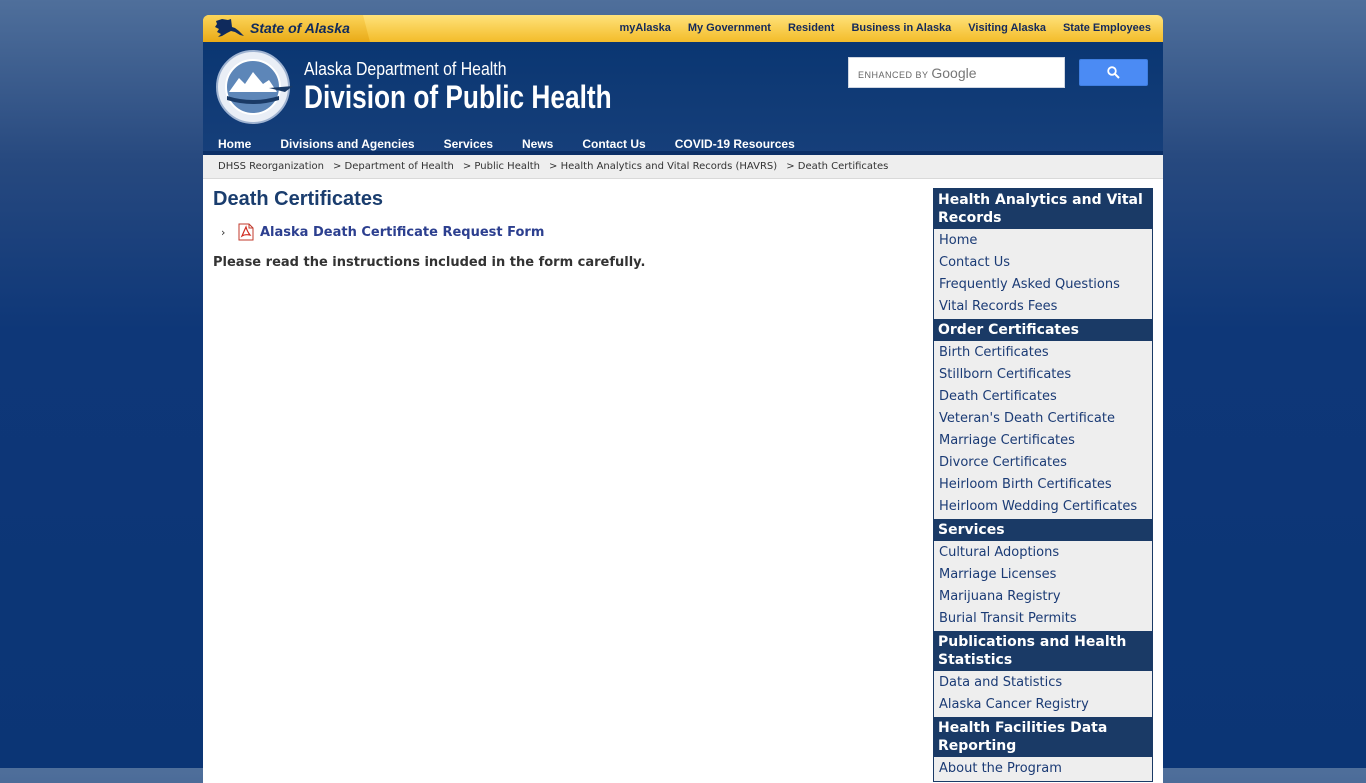 The width and height of the screenshot is (1366, 783). Describe the element at coordinates (234, 144) in the screenshot. I see `nav-home: Home` at that location.